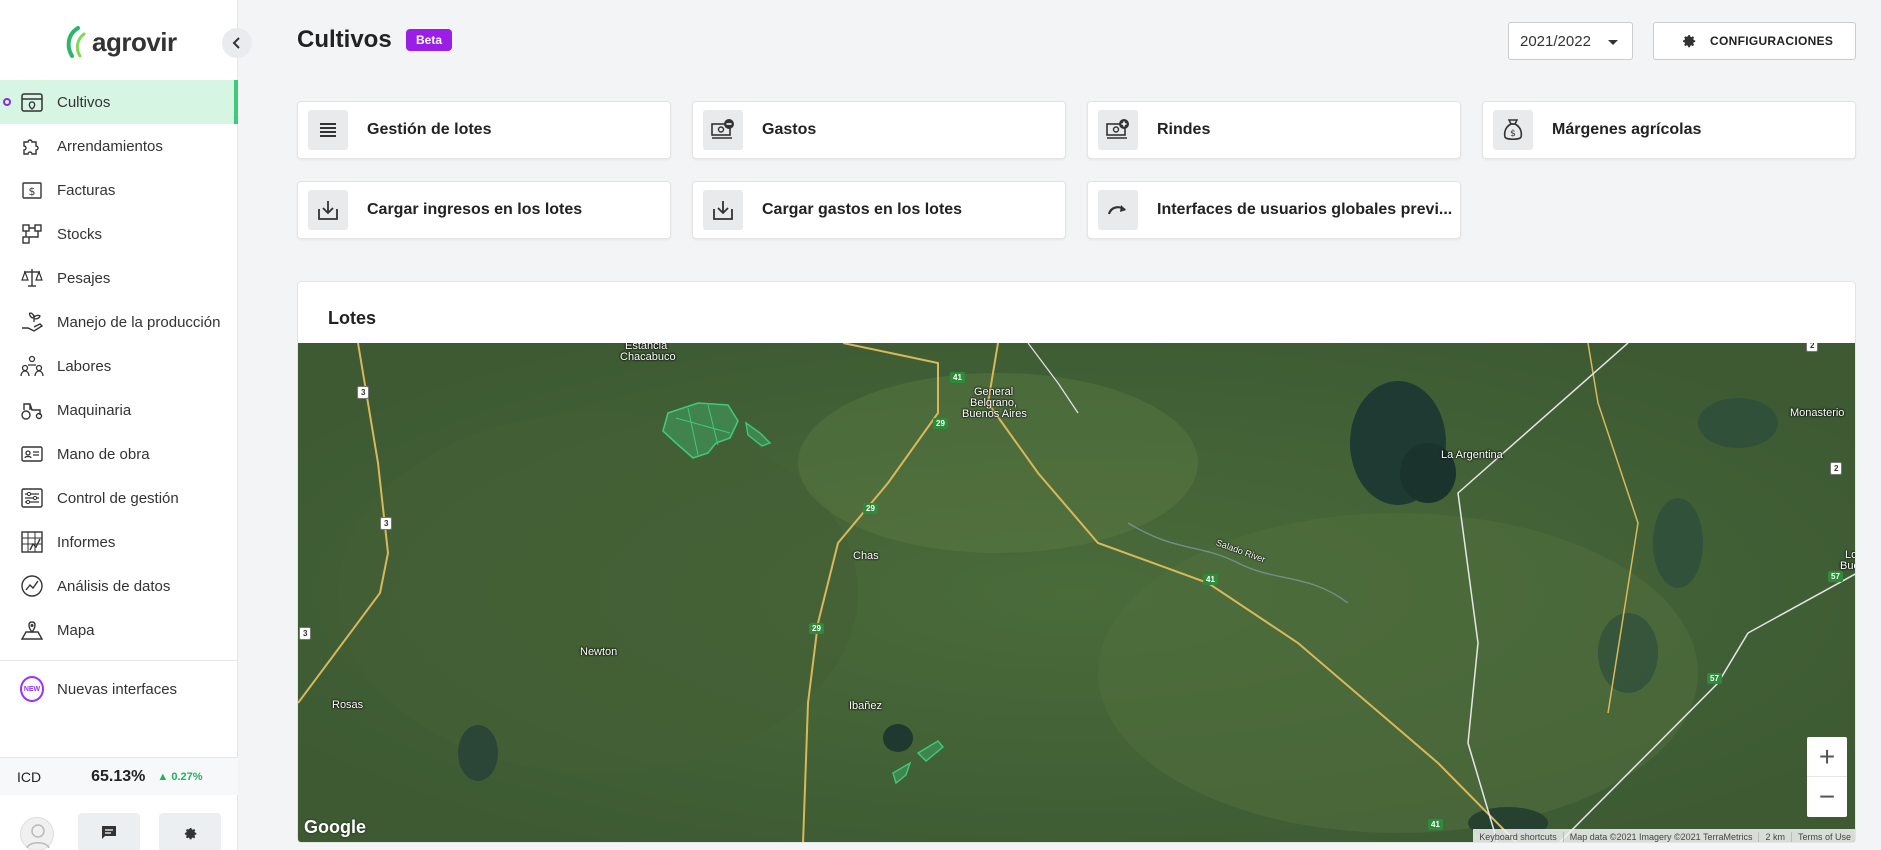  What do you see at coordinates (1627, 129) in the screenshot?
I see `card-label: Márgenes agrícolas` at bounding box center [1627, 129].